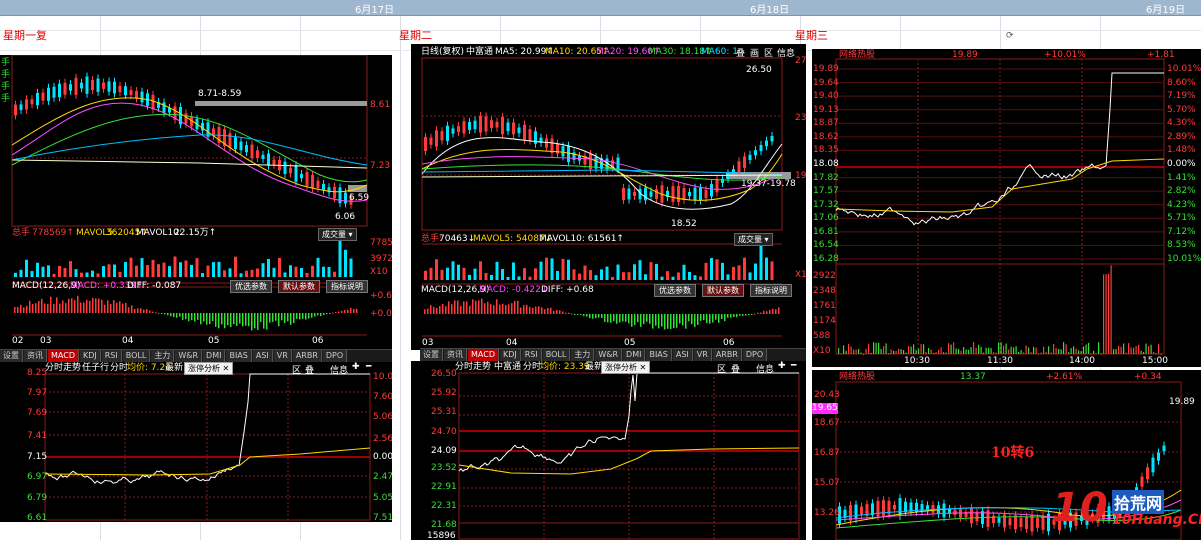  Describe the element at coordinates (800, 118) in the screenshot. I see `price-axis-label: 23` at that location.